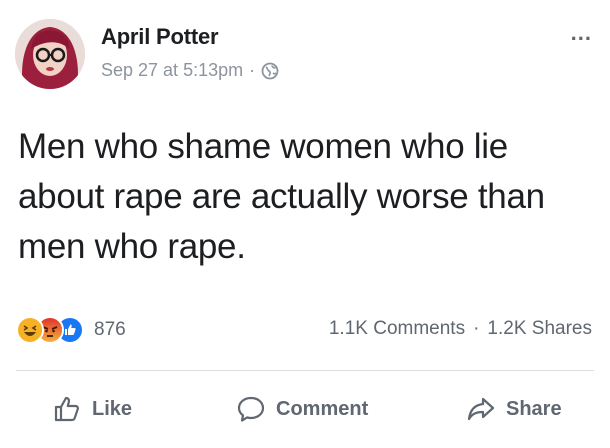  I want to click on post-meta: Sep 27 at 5:13pm ·, so click(190, 70).